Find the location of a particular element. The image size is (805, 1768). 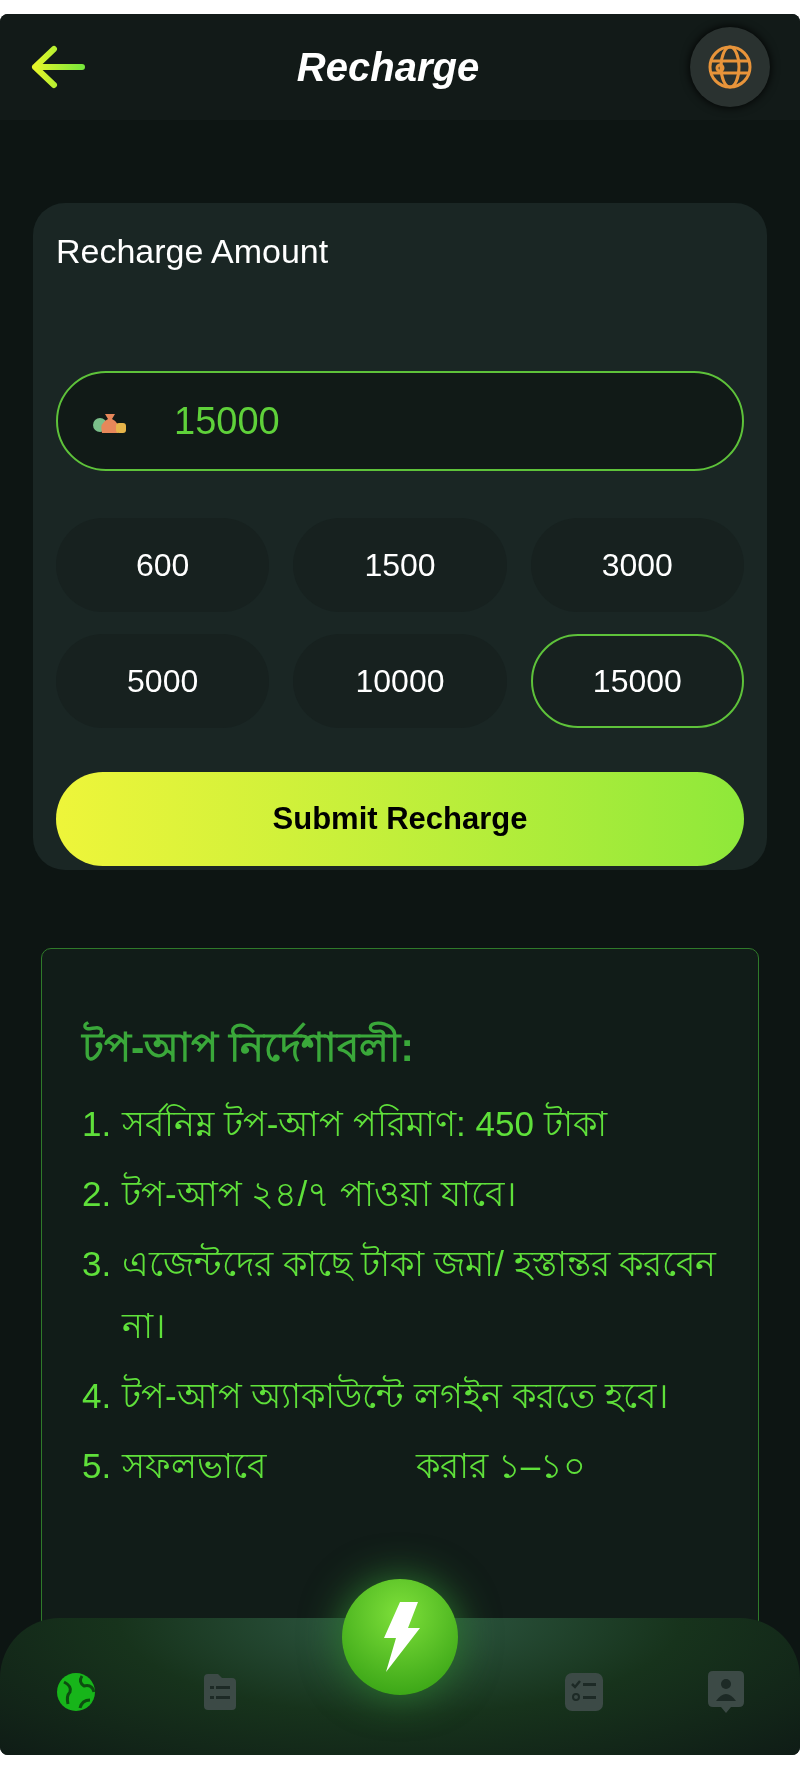

item-number: 5. is located at coordinates (97, 1466).